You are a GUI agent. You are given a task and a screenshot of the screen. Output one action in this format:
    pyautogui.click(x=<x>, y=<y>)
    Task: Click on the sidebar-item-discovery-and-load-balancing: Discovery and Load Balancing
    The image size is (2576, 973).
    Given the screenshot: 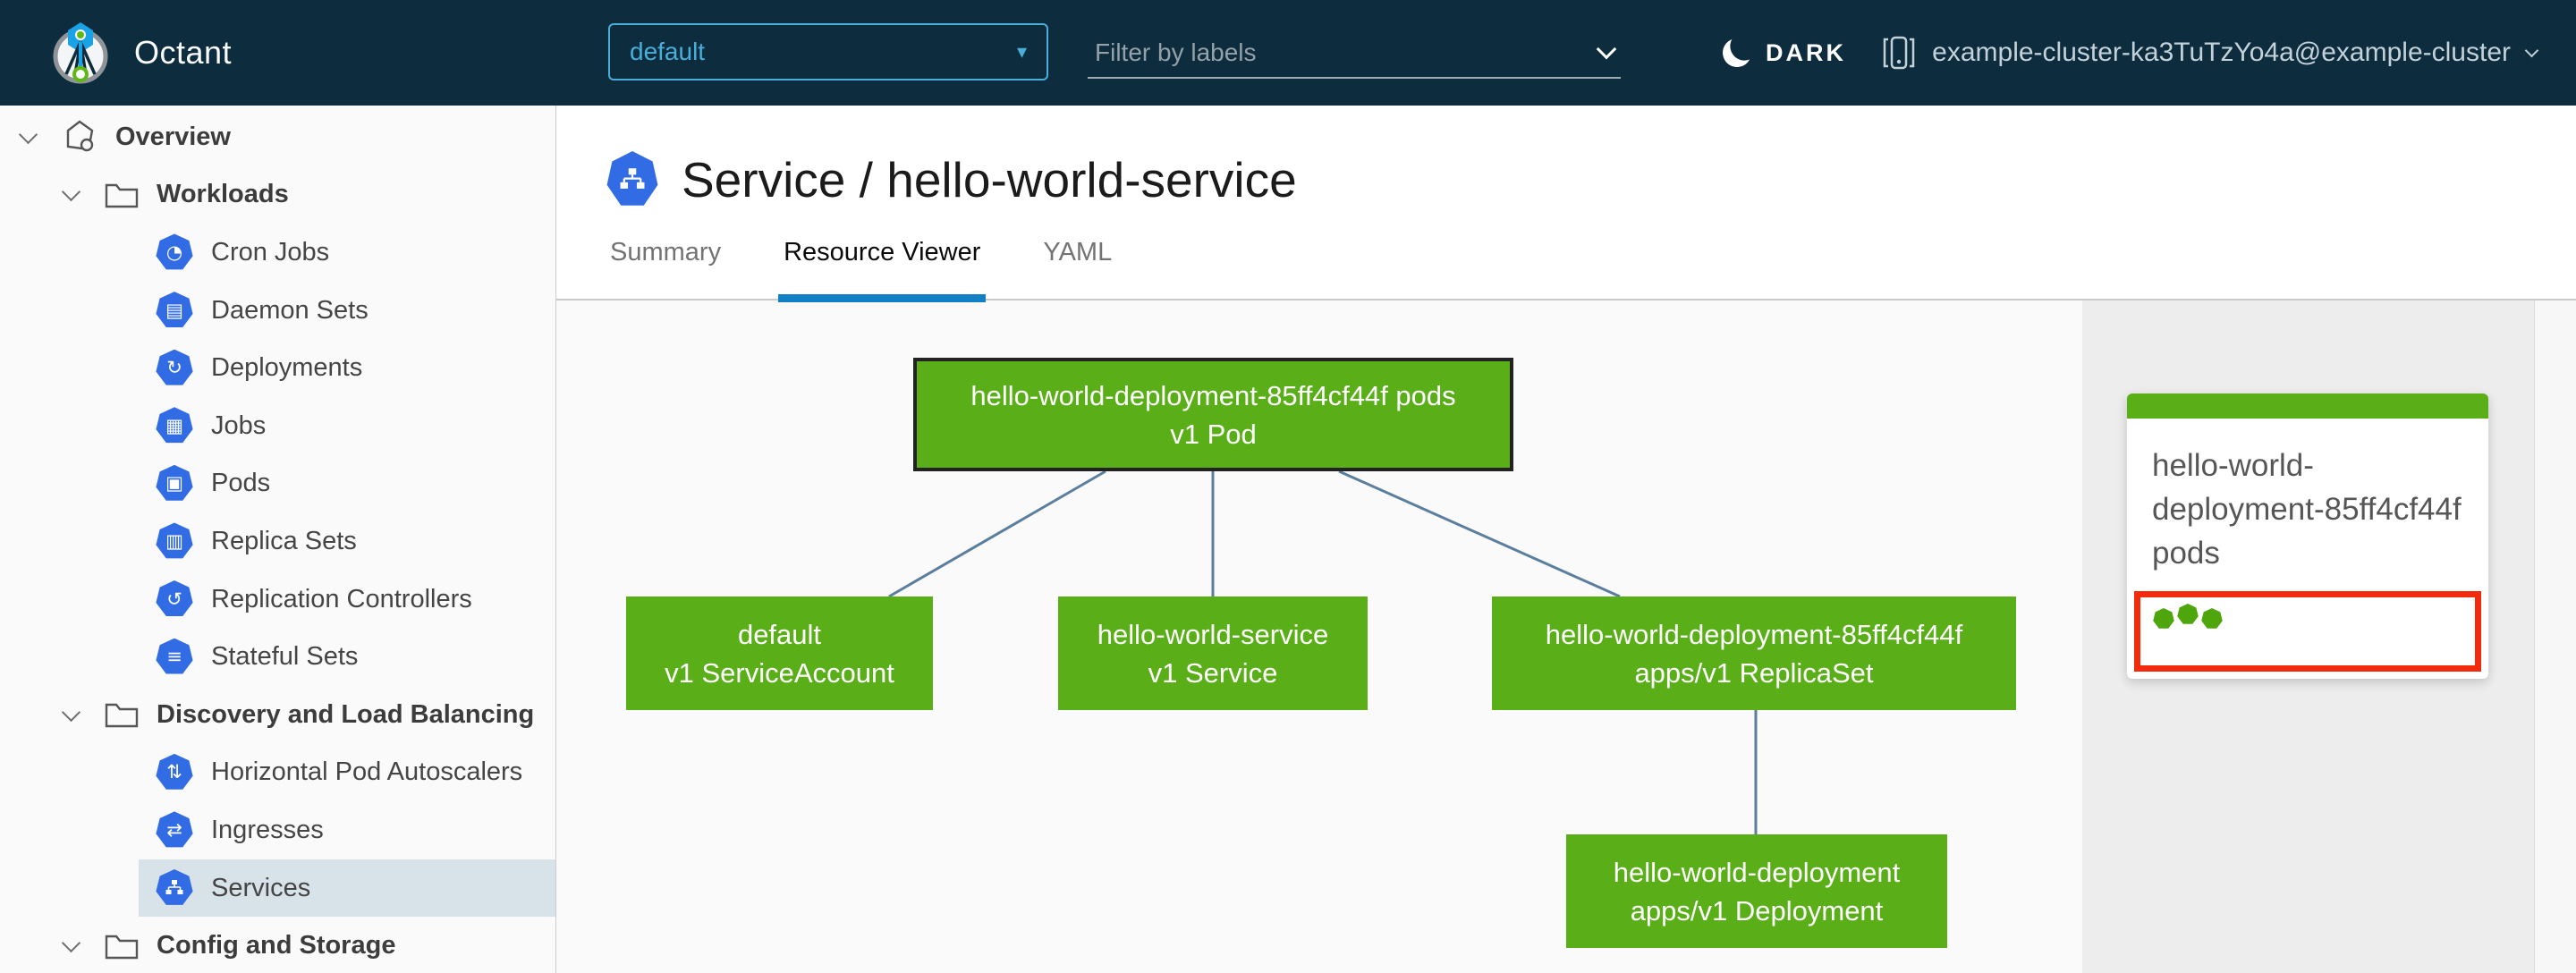 What is the action you would take?
    pyautogui.click(x=277, y=715)
    